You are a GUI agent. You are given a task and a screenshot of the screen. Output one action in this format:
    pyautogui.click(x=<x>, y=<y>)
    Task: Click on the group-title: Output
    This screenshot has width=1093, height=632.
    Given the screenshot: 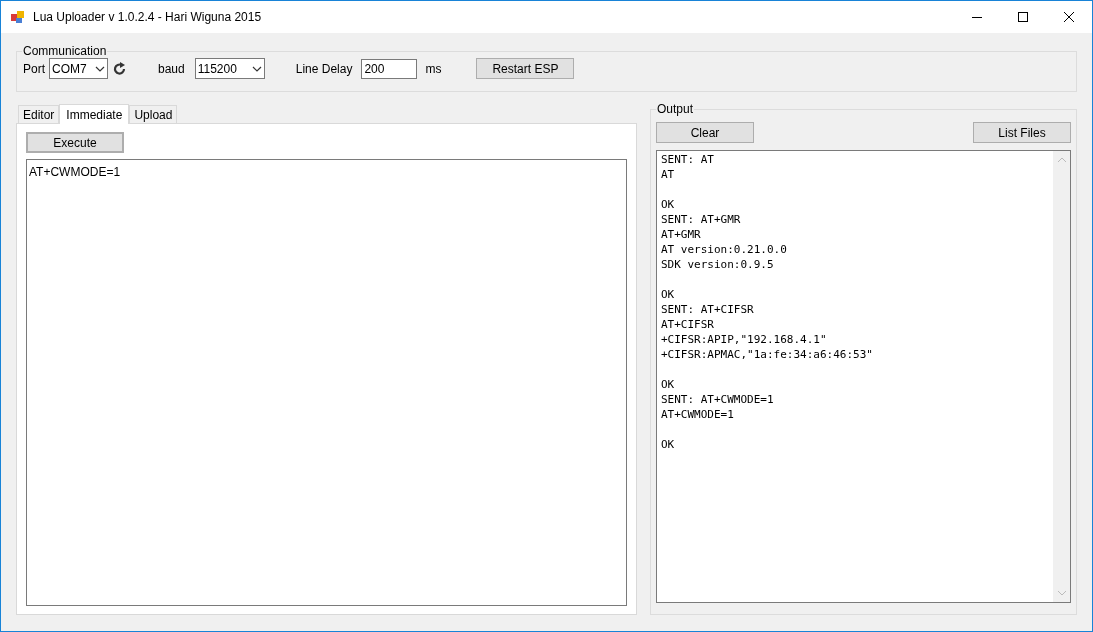 What is the action you would take?
    pyautogui.click(x=675, y=109)
    